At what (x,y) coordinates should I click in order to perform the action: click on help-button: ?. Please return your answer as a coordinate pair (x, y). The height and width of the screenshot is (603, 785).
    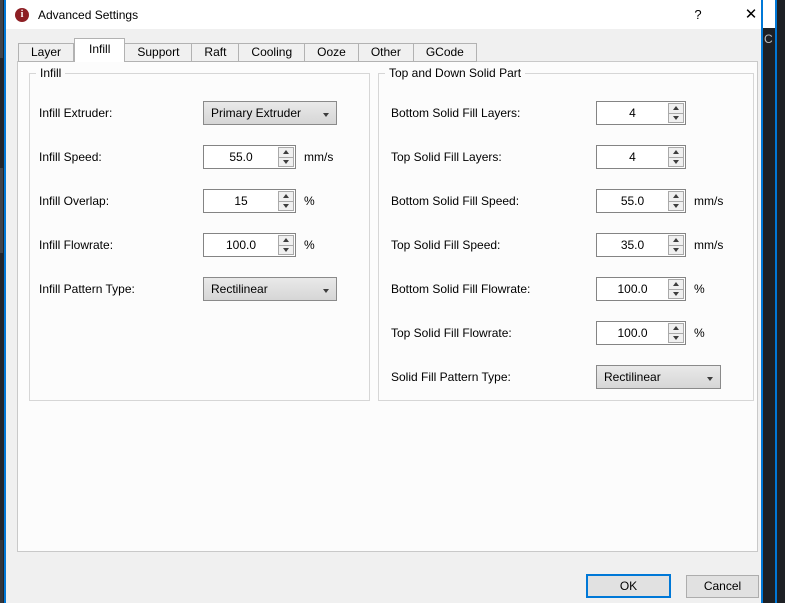
    Looking at the image, I should click on (698, 15).